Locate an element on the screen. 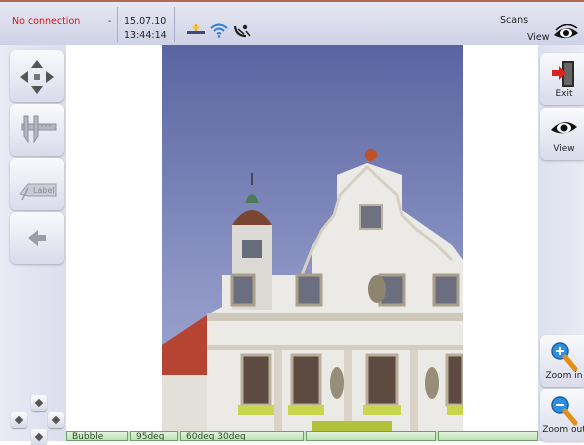 The width and height of the screenshot is (584, 445). wifi-icon is located at coordinates (219, 30).